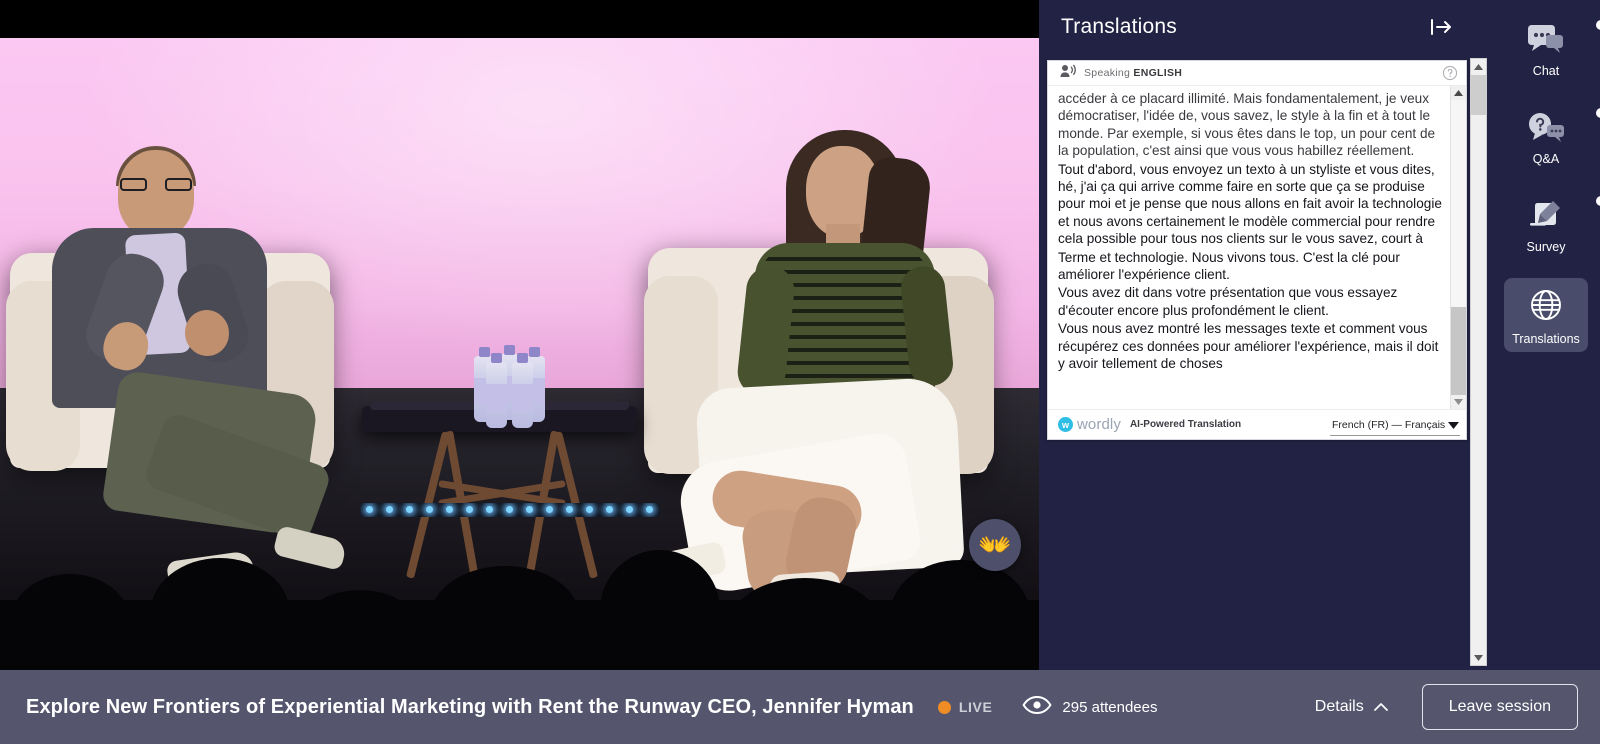 This screenshot has height=744, width=1600. I want to click on live-indicator-dot, so click(944, 707).